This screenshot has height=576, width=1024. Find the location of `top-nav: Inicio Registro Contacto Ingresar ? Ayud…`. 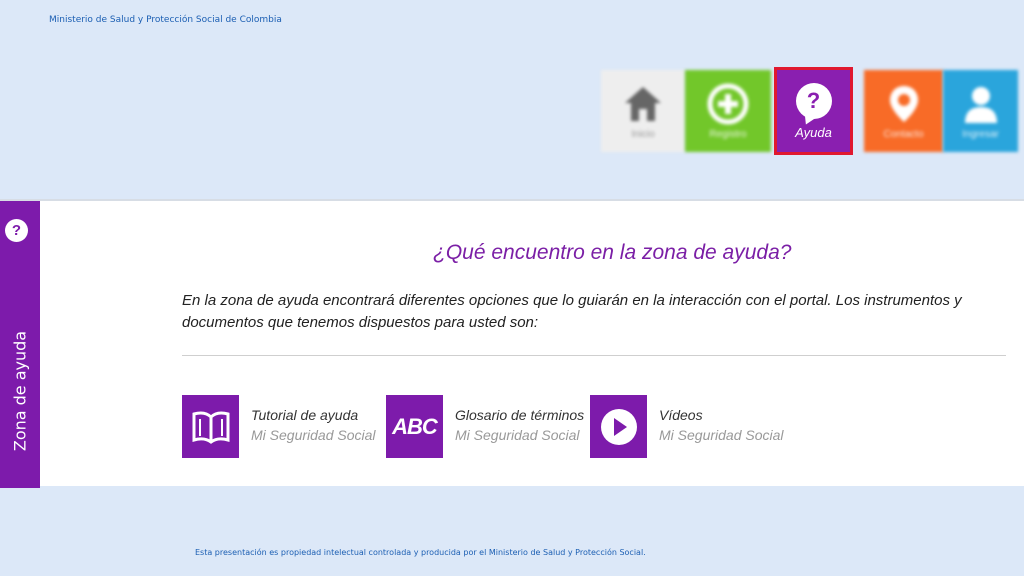

top-nav: Inicio Registro Contacto Ingresar ? Ayud… is located at coordinates (809, 111).